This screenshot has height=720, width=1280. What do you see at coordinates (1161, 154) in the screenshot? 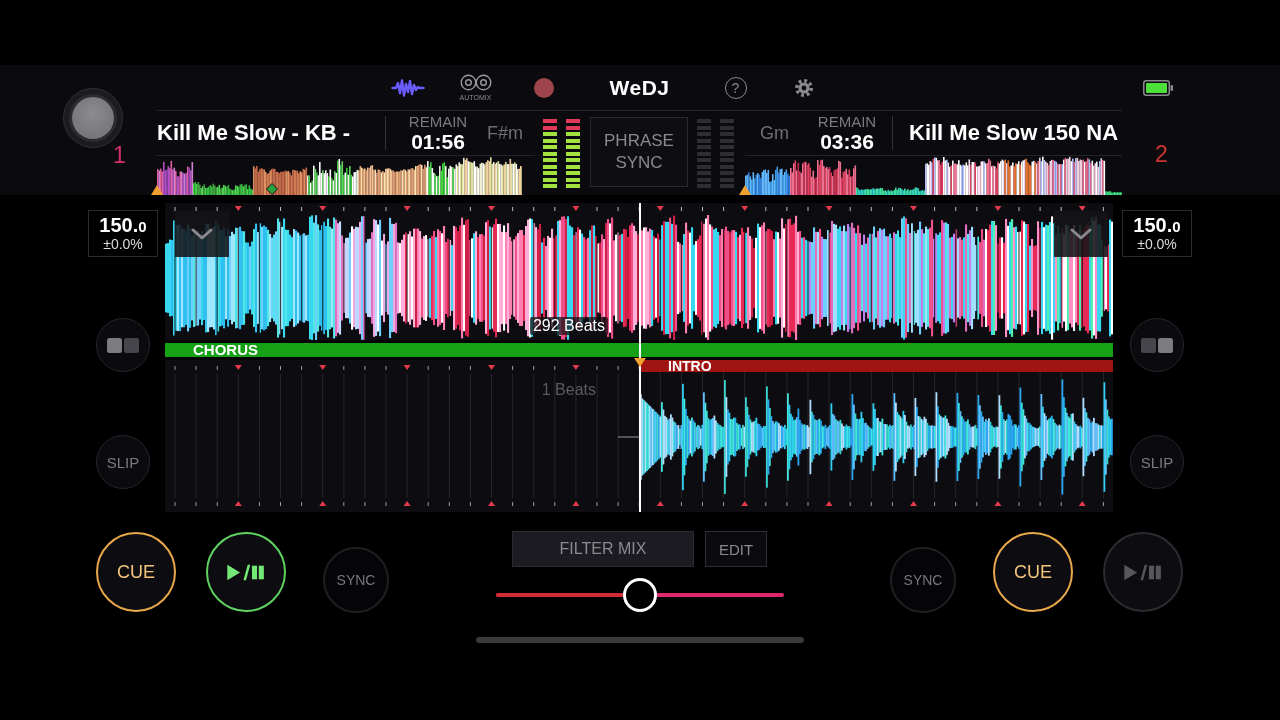
I see `deck-number: 2` at bounding box center [1161, 154].